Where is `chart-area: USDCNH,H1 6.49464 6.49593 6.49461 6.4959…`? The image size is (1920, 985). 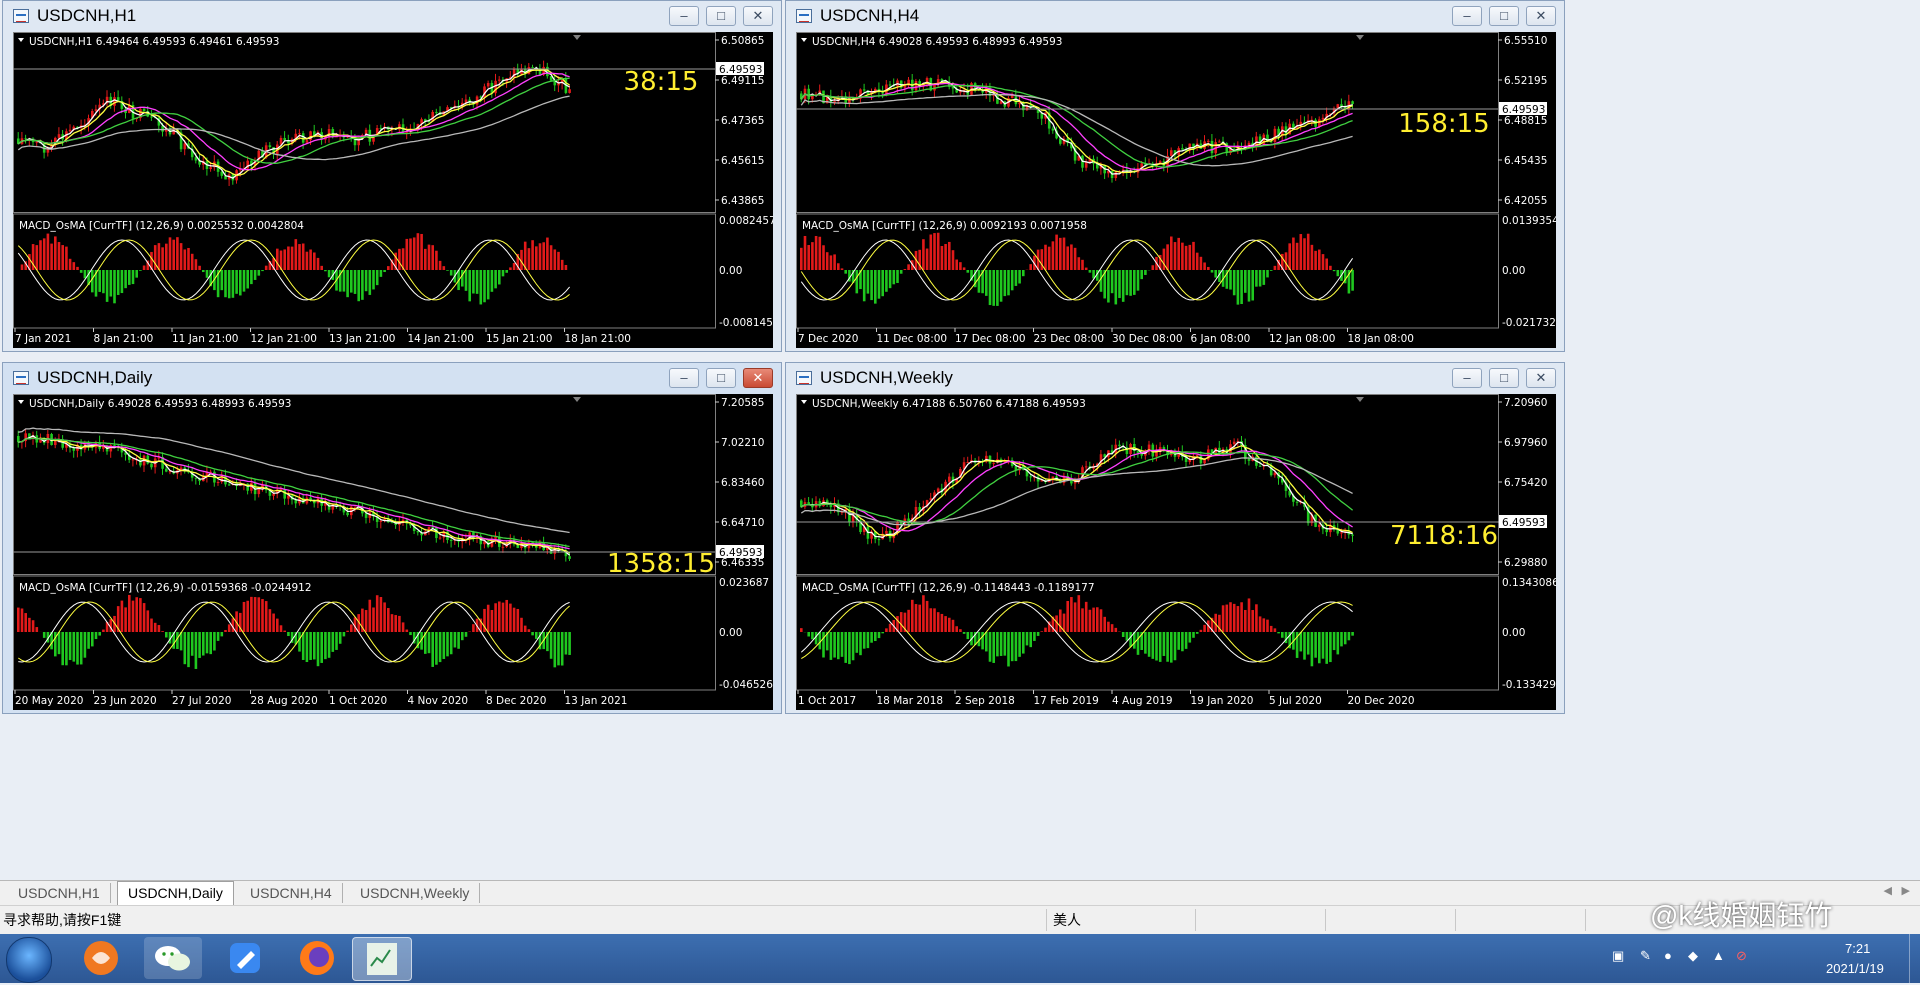
chart-area: USDCNH,H1 6.49464 6.49593 6.49461 6.4959… is located at coordinates (393, 190).